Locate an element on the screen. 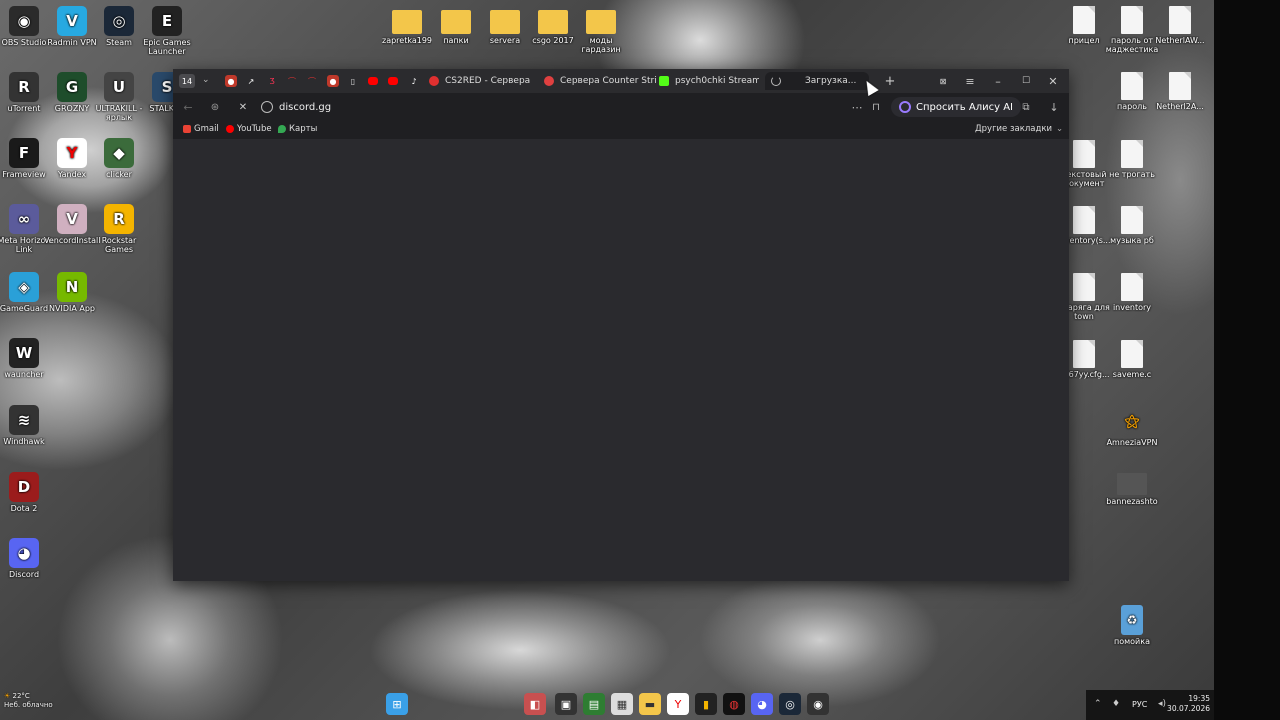  terminal-icon: ▤ is located at coordinates (594, 704).